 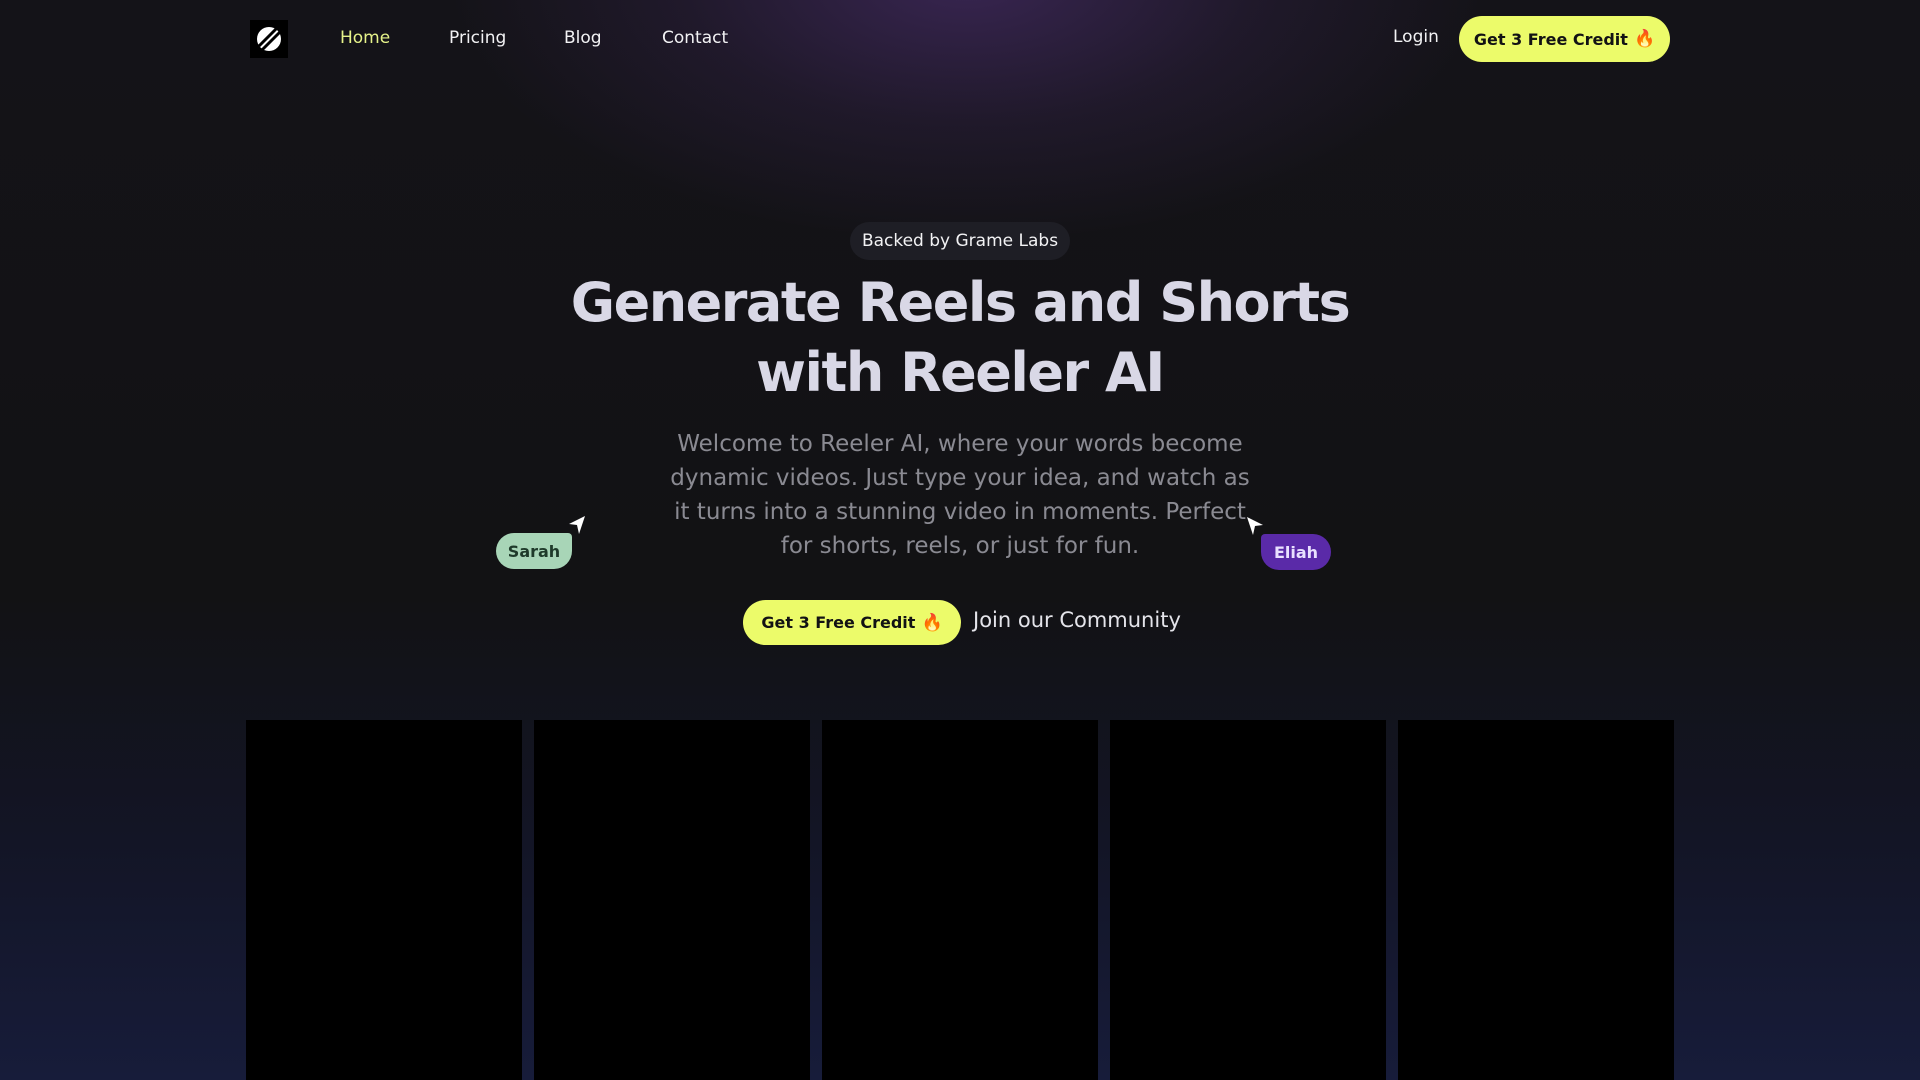 I want to click on nav-link-pricing: Pricing, so click(x=477, y=38).